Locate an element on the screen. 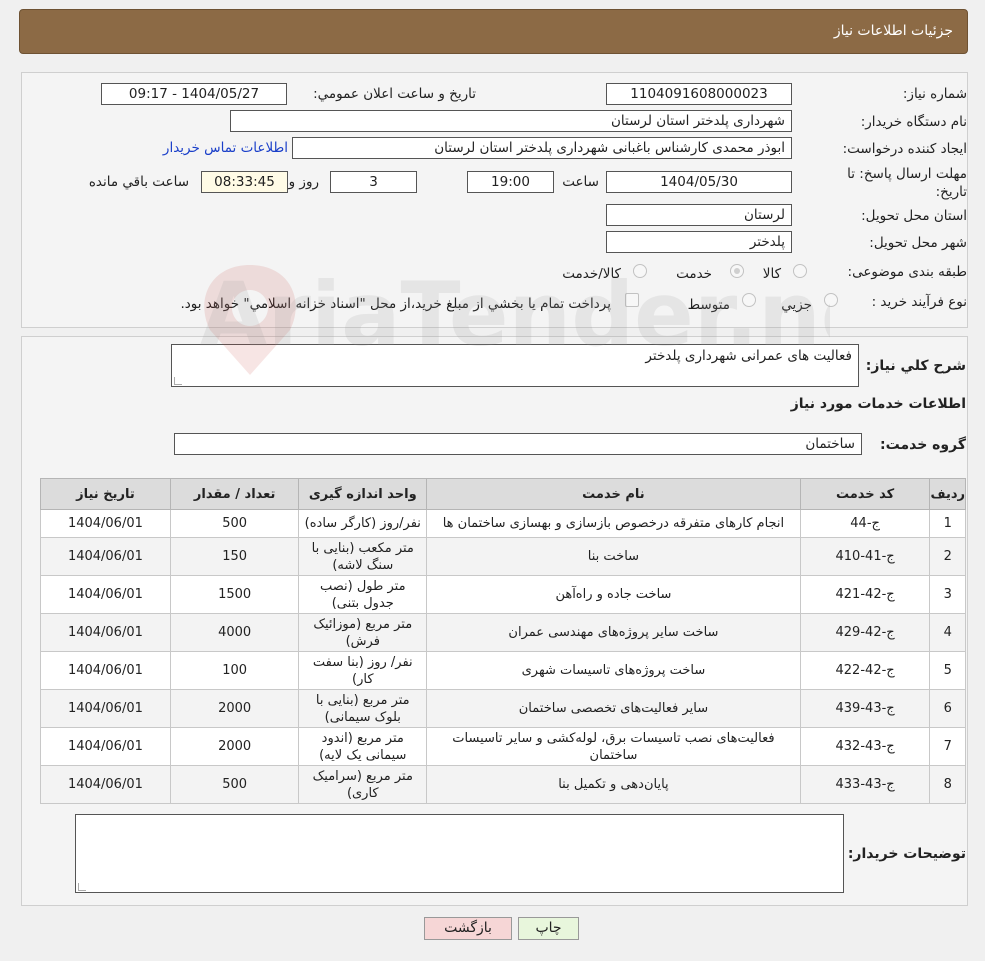 The image size is (985, 961). cell-row-number: 5 is located at coordinates (947, 670).